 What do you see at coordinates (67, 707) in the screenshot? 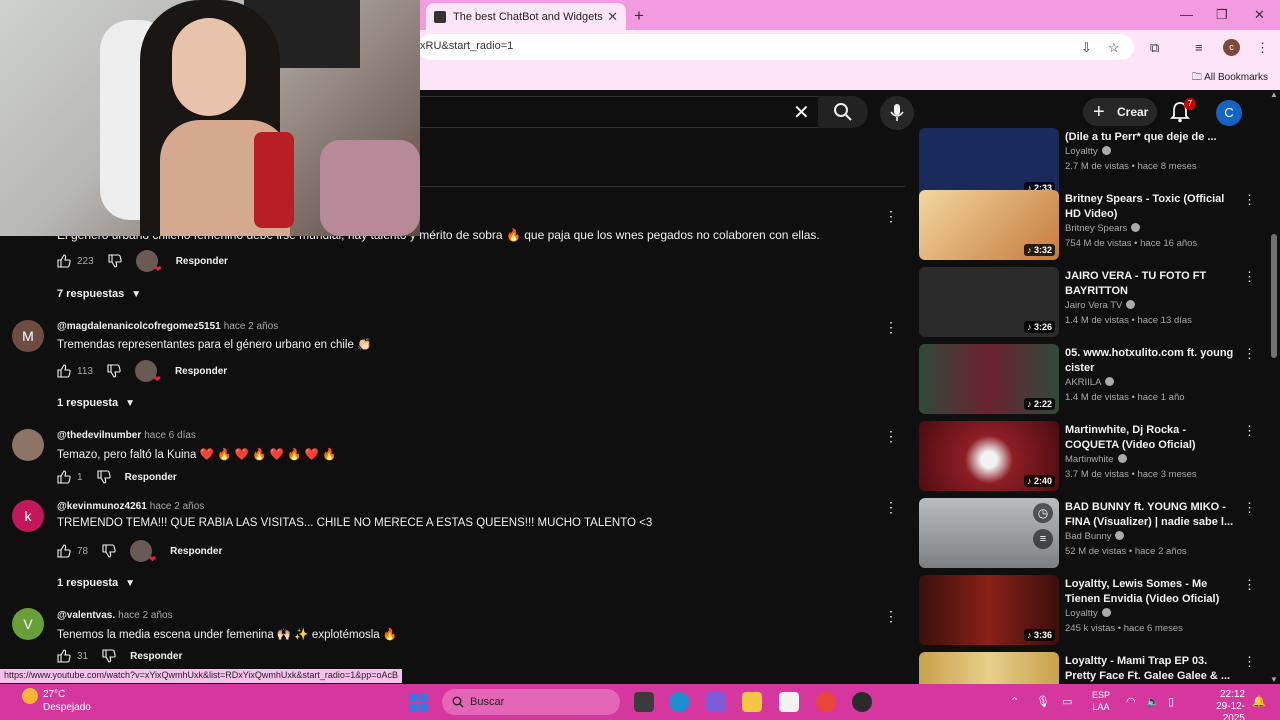
I see `weather-description: Despejado` at bounding box center [67, 707].